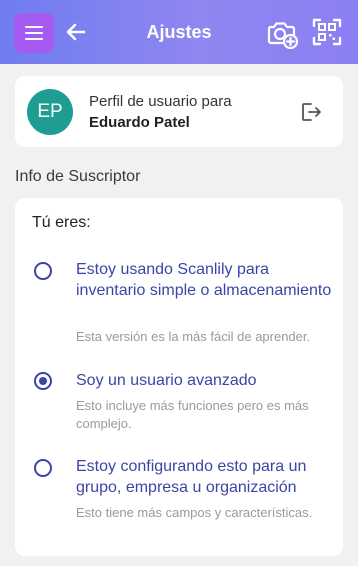 This screenshot has height=566, width=358. Describe the element at coordinates (43, 381) in the screenshot. I see `radio-button-selected` at that location.